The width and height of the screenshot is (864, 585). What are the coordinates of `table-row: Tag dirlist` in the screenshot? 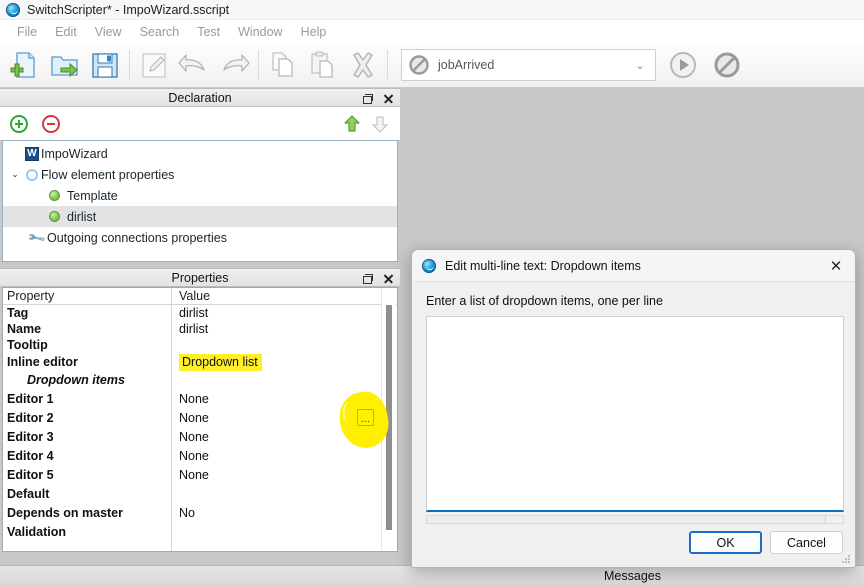 It's located at (200, 313).